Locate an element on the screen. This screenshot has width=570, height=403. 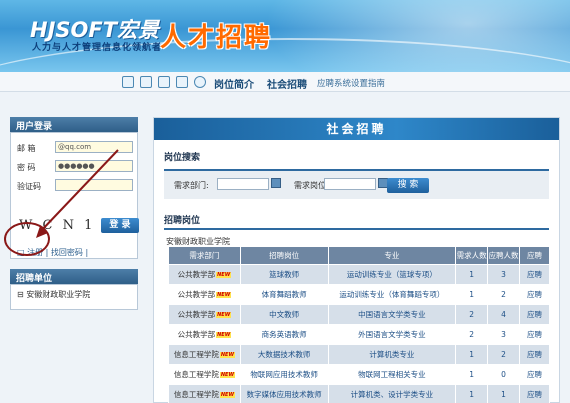
home-icon is located at coordinates (128, 82).